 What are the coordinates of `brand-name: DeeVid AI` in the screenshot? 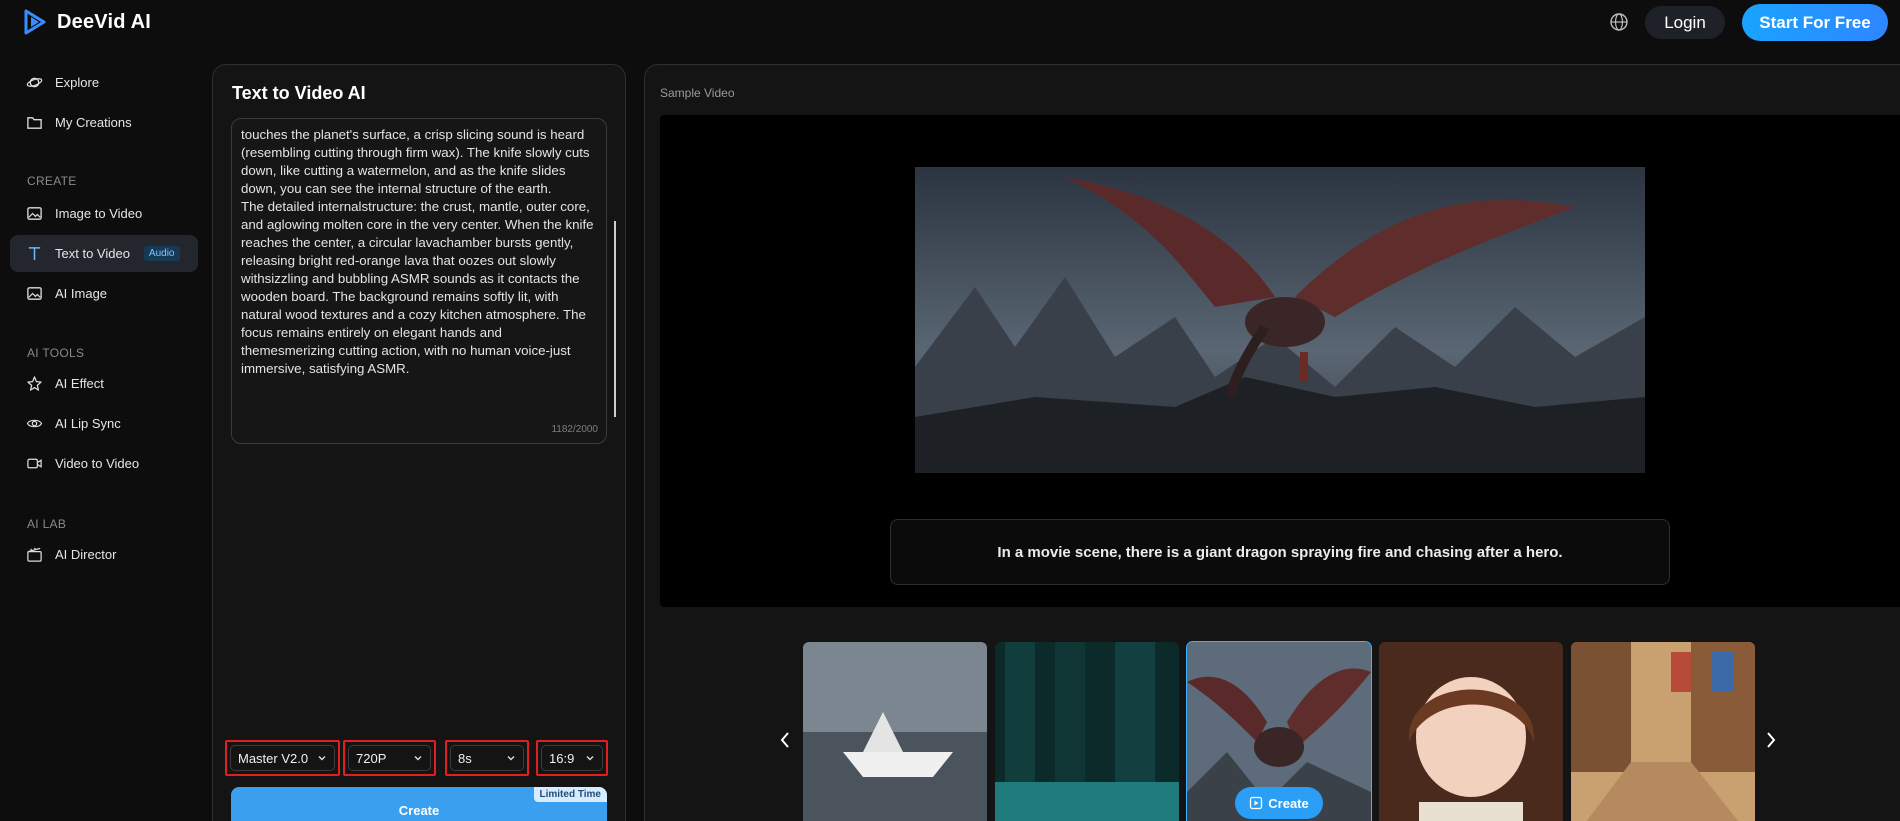 It's located at (104, 21).